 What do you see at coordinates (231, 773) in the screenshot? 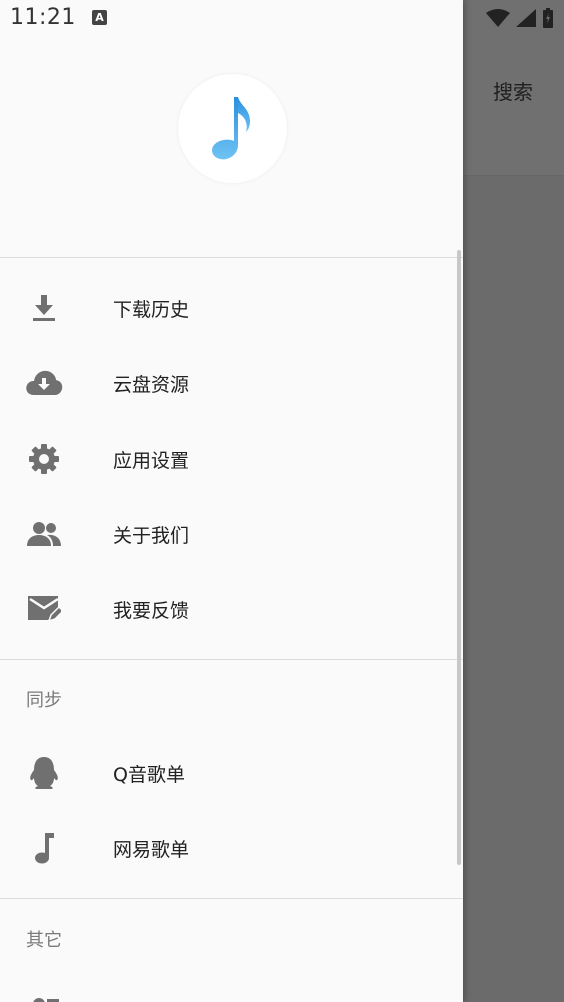
I see `menu-item-qq-playlist: Q音歌单` at bounding box center [231, 773].